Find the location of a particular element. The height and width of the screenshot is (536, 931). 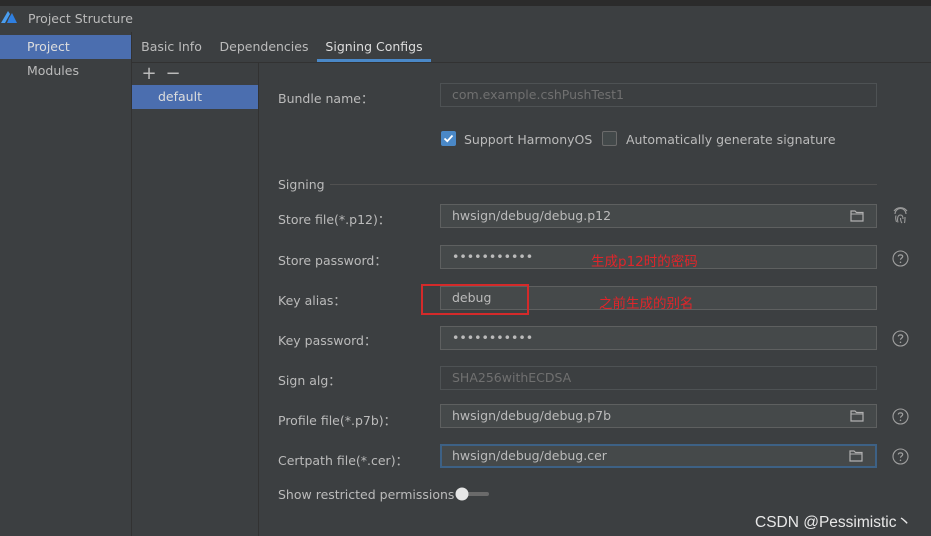

config-item-default: default is located at coordinates (195, 97).